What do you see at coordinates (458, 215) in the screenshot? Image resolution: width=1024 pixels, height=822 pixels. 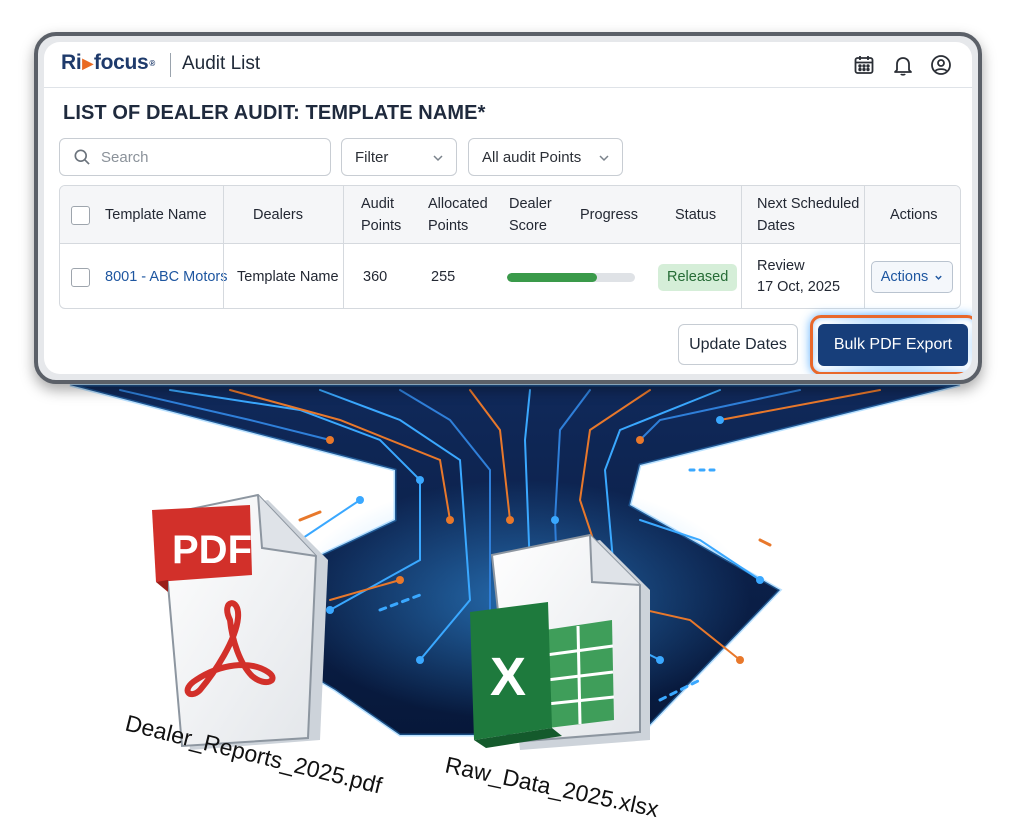 I see `col-allocated-points: Allocated Points` at bounding box center [458, 215].